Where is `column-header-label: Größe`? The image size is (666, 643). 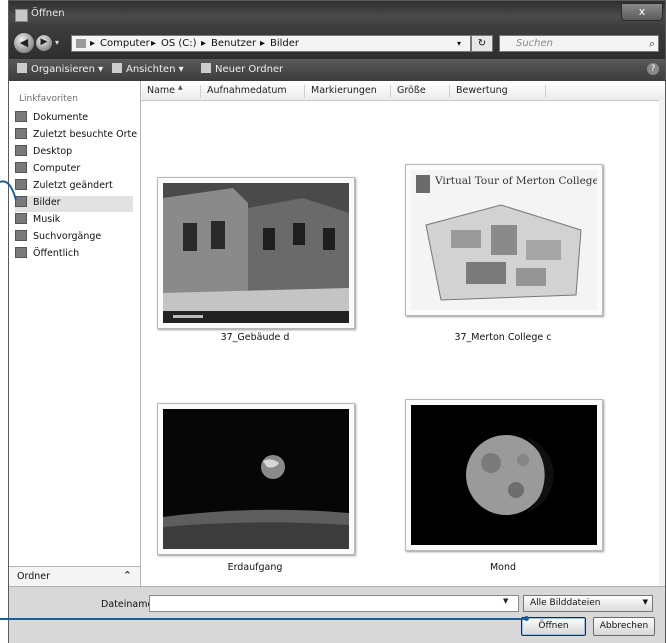
column-header-label: Größe is located at coordinates (411, 90).